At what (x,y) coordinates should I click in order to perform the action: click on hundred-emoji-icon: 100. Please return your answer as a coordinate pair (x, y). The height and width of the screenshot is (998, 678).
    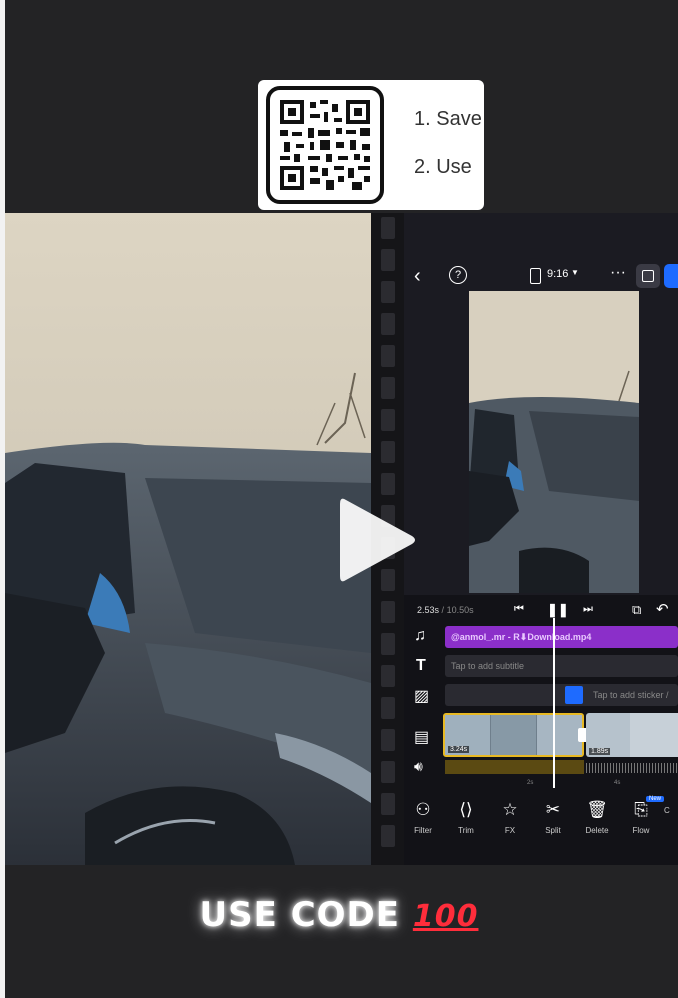
    Looking at the image, I should click on (445, 916).